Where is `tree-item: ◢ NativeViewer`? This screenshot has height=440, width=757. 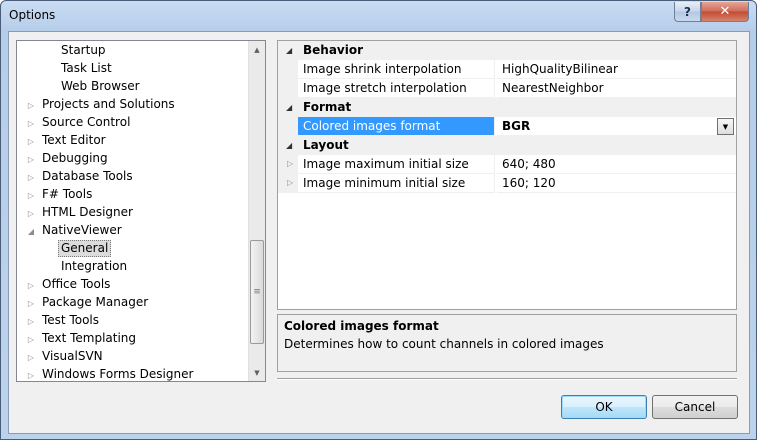 tree-item: ◢ NativeViewer is located at coordinates (132, 231).